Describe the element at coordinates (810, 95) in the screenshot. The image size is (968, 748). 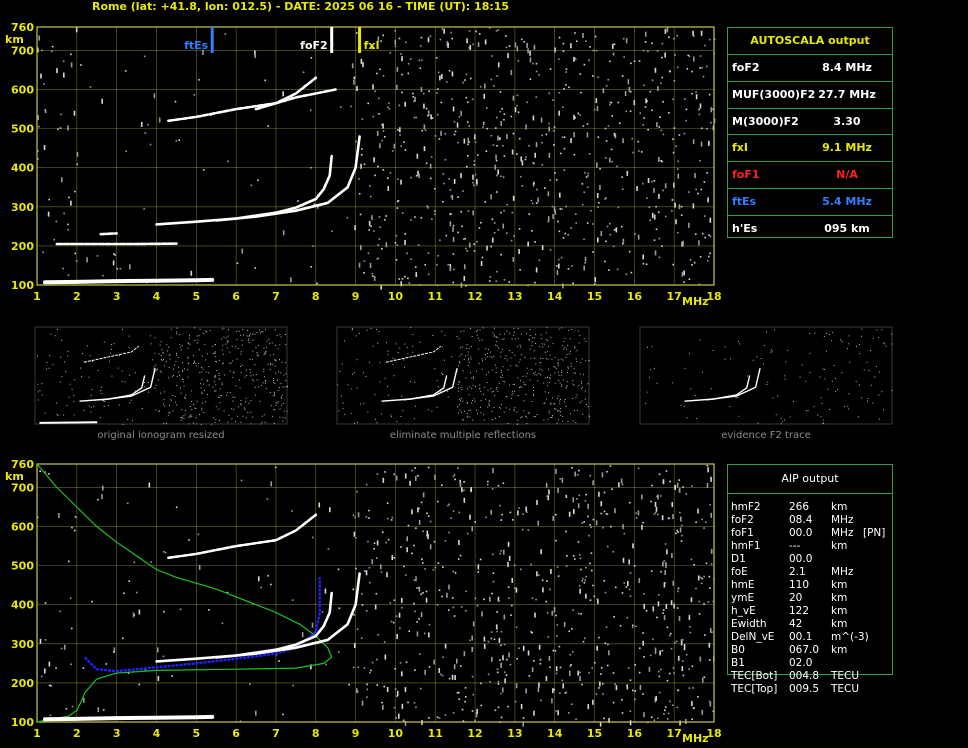
I see `autoscala-row-muf3000f2: MUF(3000)F2 27.7 MHz` at that location.